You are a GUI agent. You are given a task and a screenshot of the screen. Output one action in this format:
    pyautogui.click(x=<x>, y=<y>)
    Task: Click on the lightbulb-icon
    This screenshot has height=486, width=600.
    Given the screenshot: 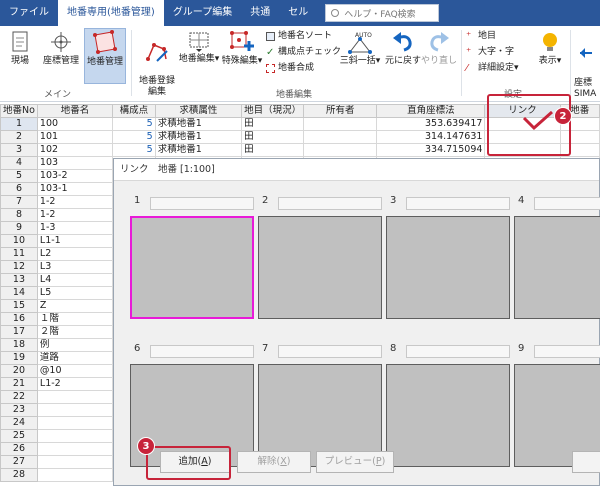 What is the action you would take?
    pyautogui.click(x=550, y=42)
    